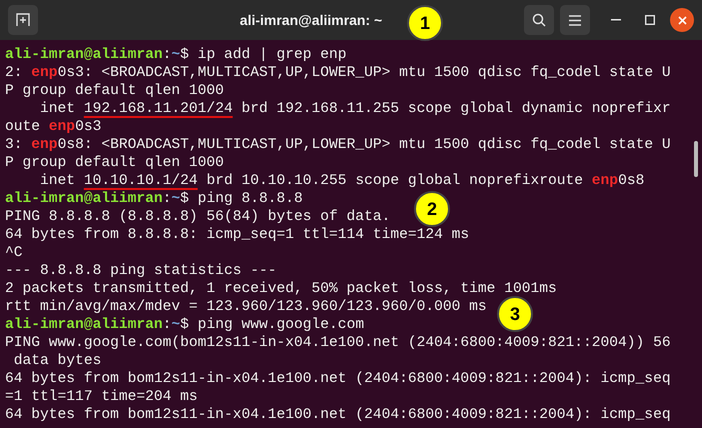 The height and width of the screenshot is (428, 702). I want to click on terminal-line: PING www.google.com(bom12s11-in-x04.1e100.net (2404:6800:4009:821::2004)) 56, so click(338, 343).